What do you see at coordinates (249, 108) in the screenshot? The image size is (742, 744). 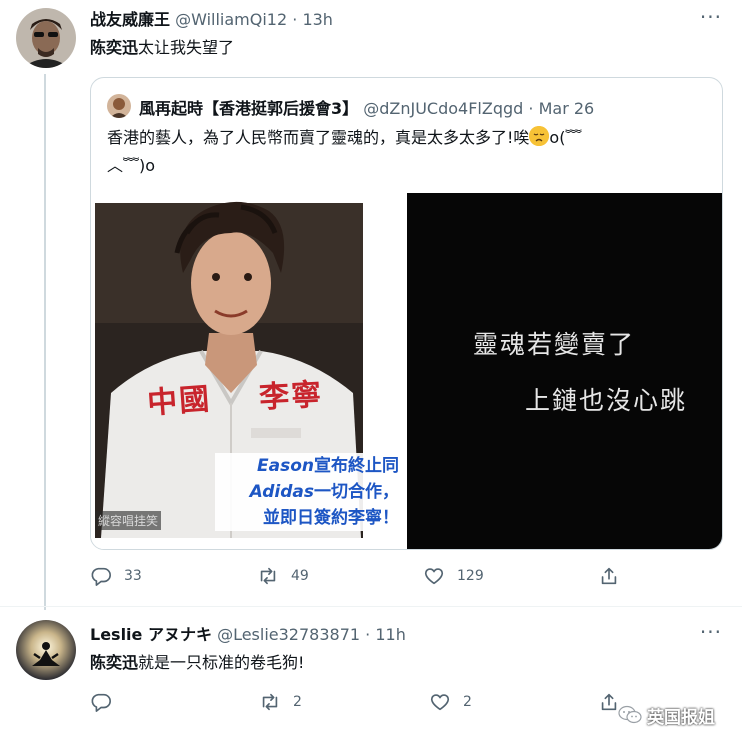 I see `quoted-display-name: 風再起時【香港挺郭后援會3】` at bounding box center [249, 108].